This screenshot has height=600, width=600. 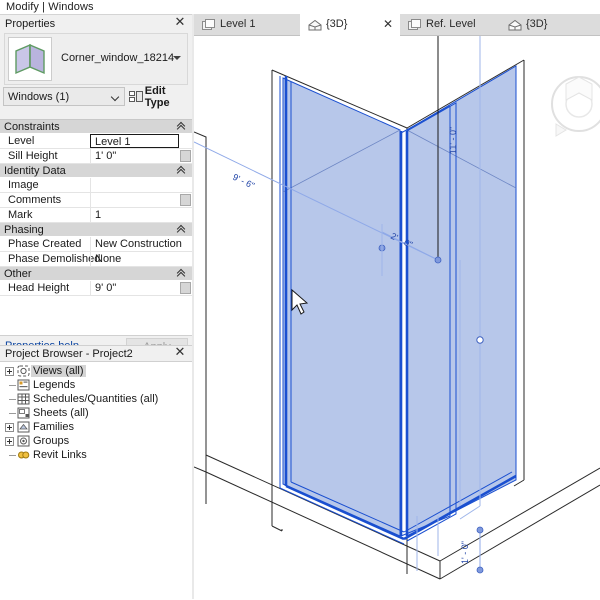 What do you see at coordinates (96, 455) in the screenshot?
I see `tree-node-revit-links: Revit Links` at bounding box center [96, 455].